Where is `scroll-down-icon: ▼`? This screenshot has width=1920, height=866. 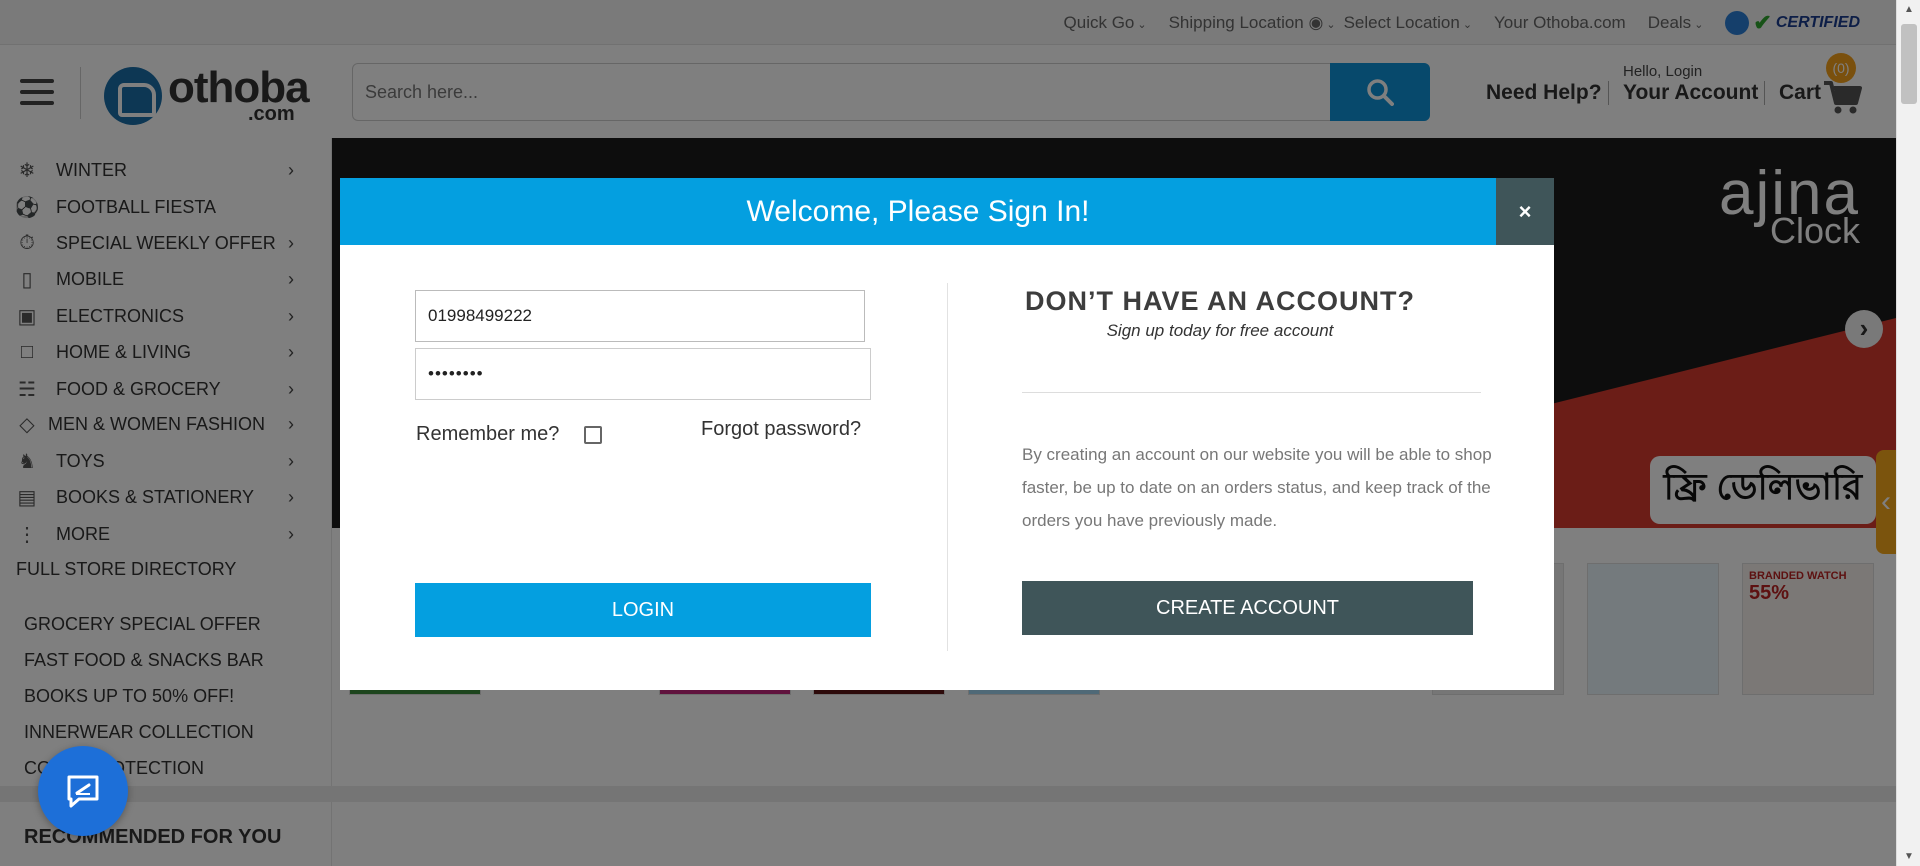 scroll-down-icon: ▼ is located at coordinates (1908, 856).